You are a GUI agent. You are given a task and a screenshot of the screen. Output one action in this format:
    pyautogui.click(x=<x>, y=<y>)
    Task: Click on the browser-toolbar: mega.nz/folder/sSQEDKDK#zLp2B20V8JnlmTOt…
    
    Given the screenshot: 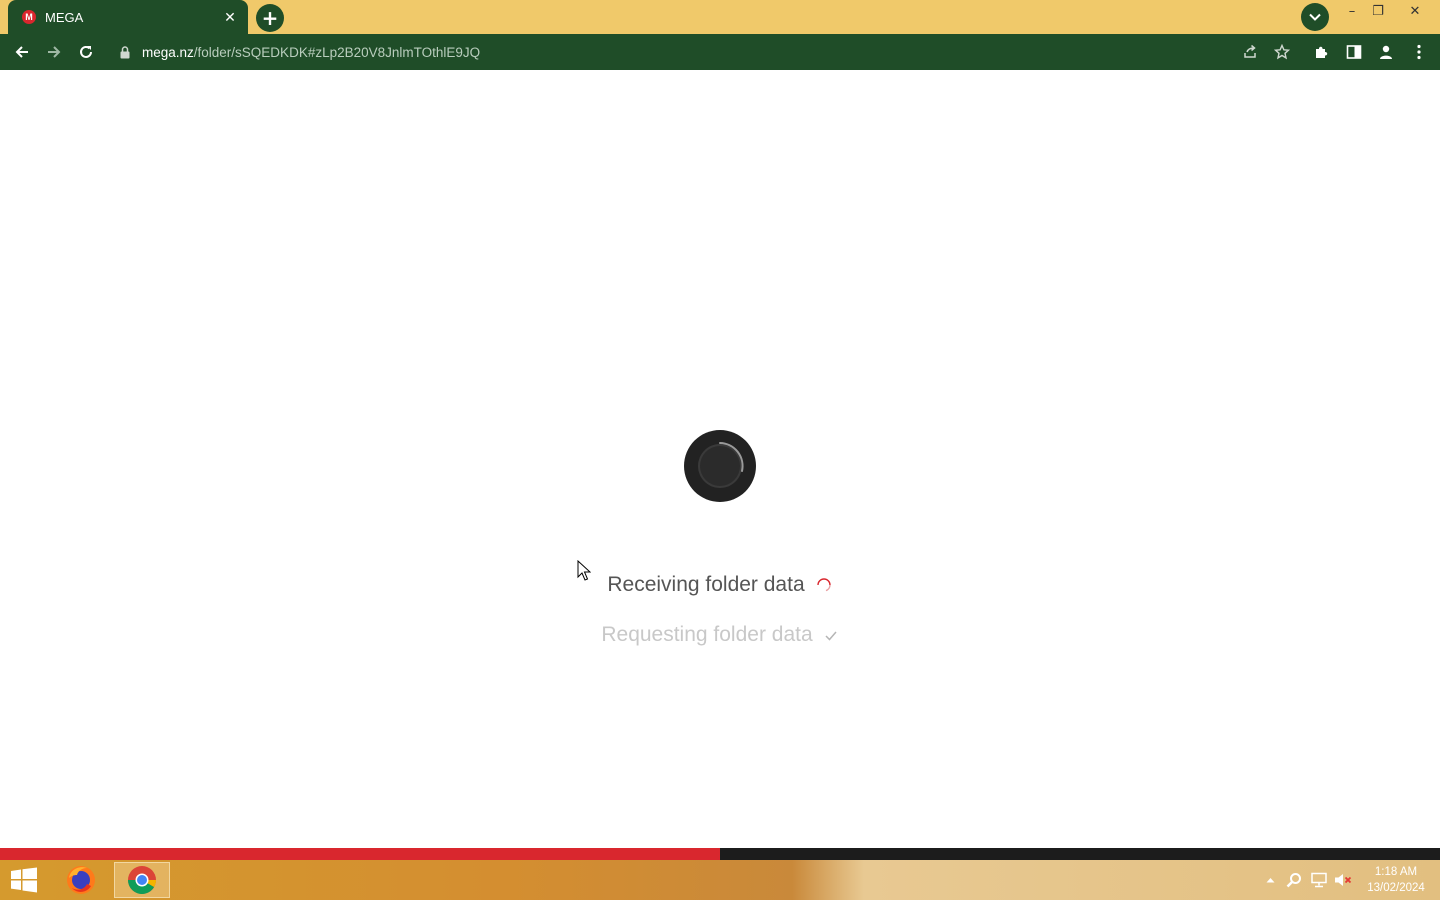 What is the action you would take?
    pyautogui.click(x=720, y=52)
    